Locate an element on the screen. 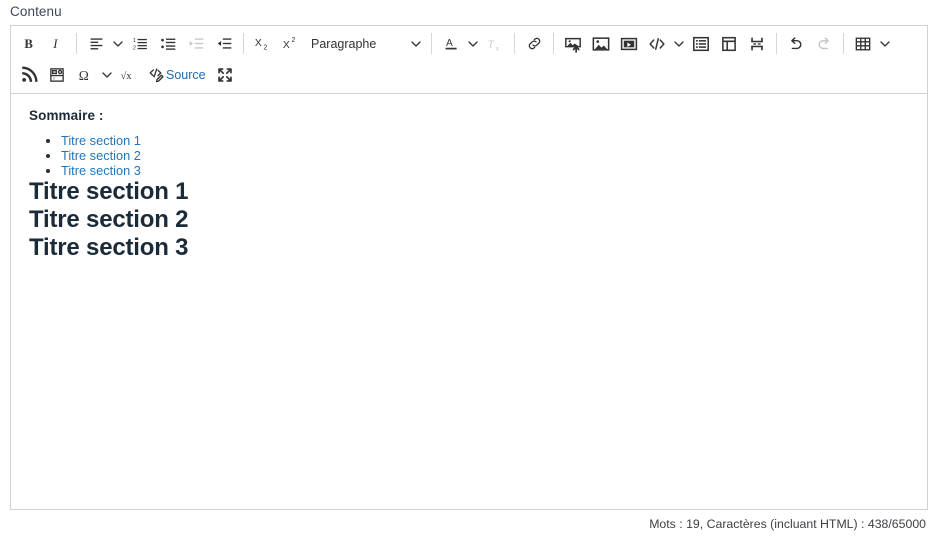  svg-text: 1 is located at coordinates (133, 41).